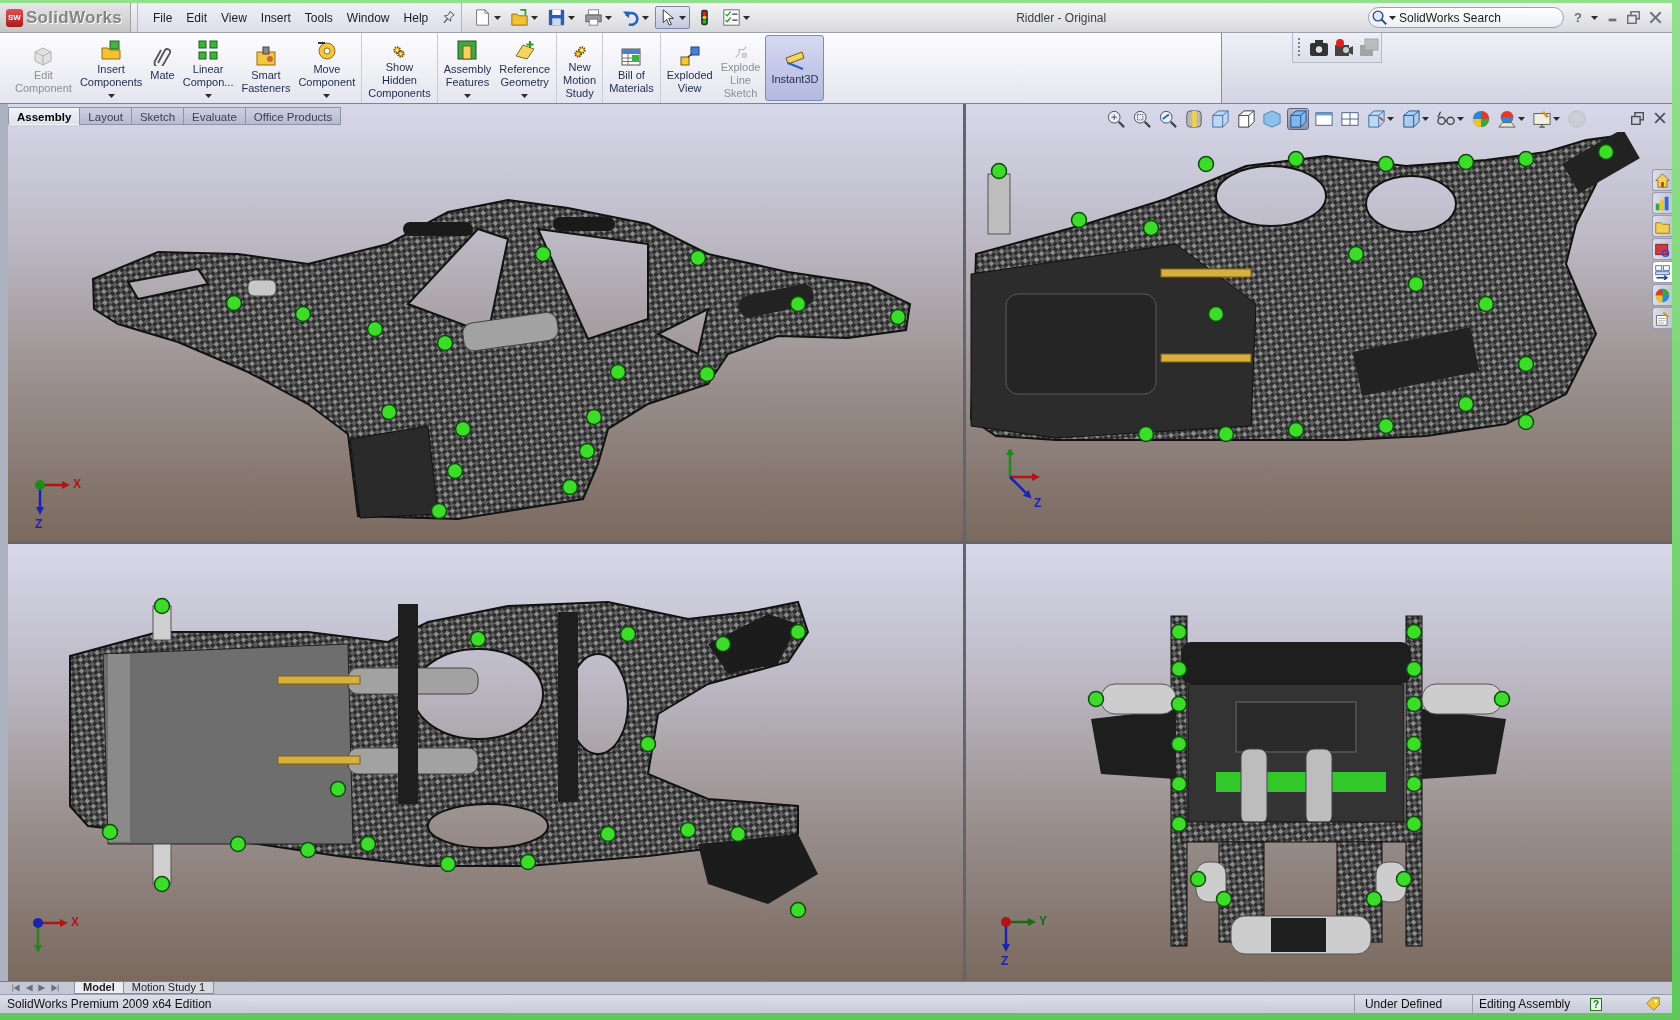 The height and width of the screenshot is (1020, 1680). Describe the element at coordinates (1344, 47) in the screenshot. I see `video-camera-icon` at that location.